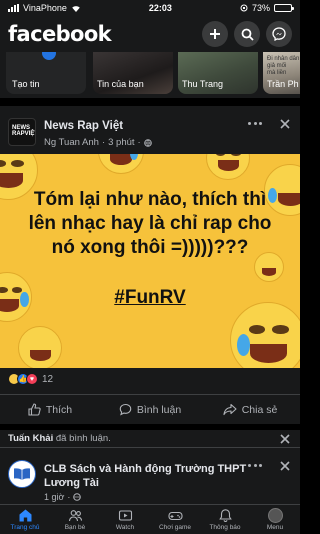 Image resolution: width=320 pixels, height=534 pixels. I want to click on battery-icon, so click(283, 8).